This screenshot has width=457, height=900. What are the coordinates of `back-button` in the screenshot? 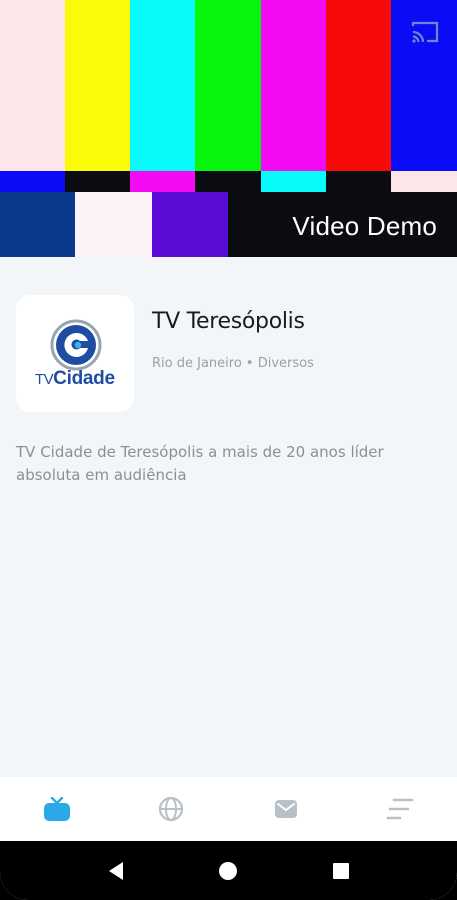 It's located at (116, 871).